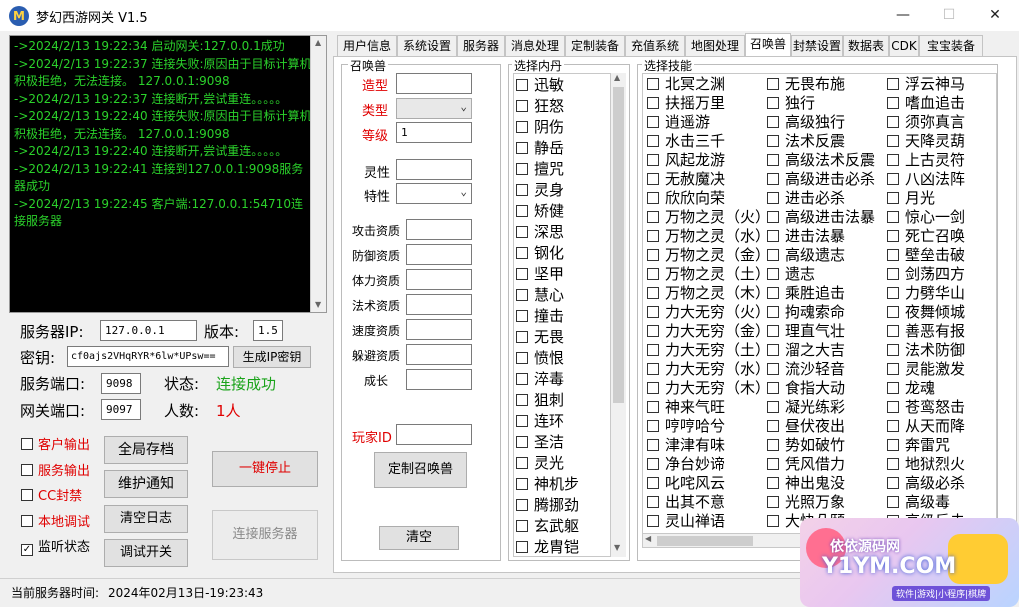 Image resolution: width=1019 pixels, height=607 pixels. I want to click on skill-item: 北冥之渊, so click(706, 84).